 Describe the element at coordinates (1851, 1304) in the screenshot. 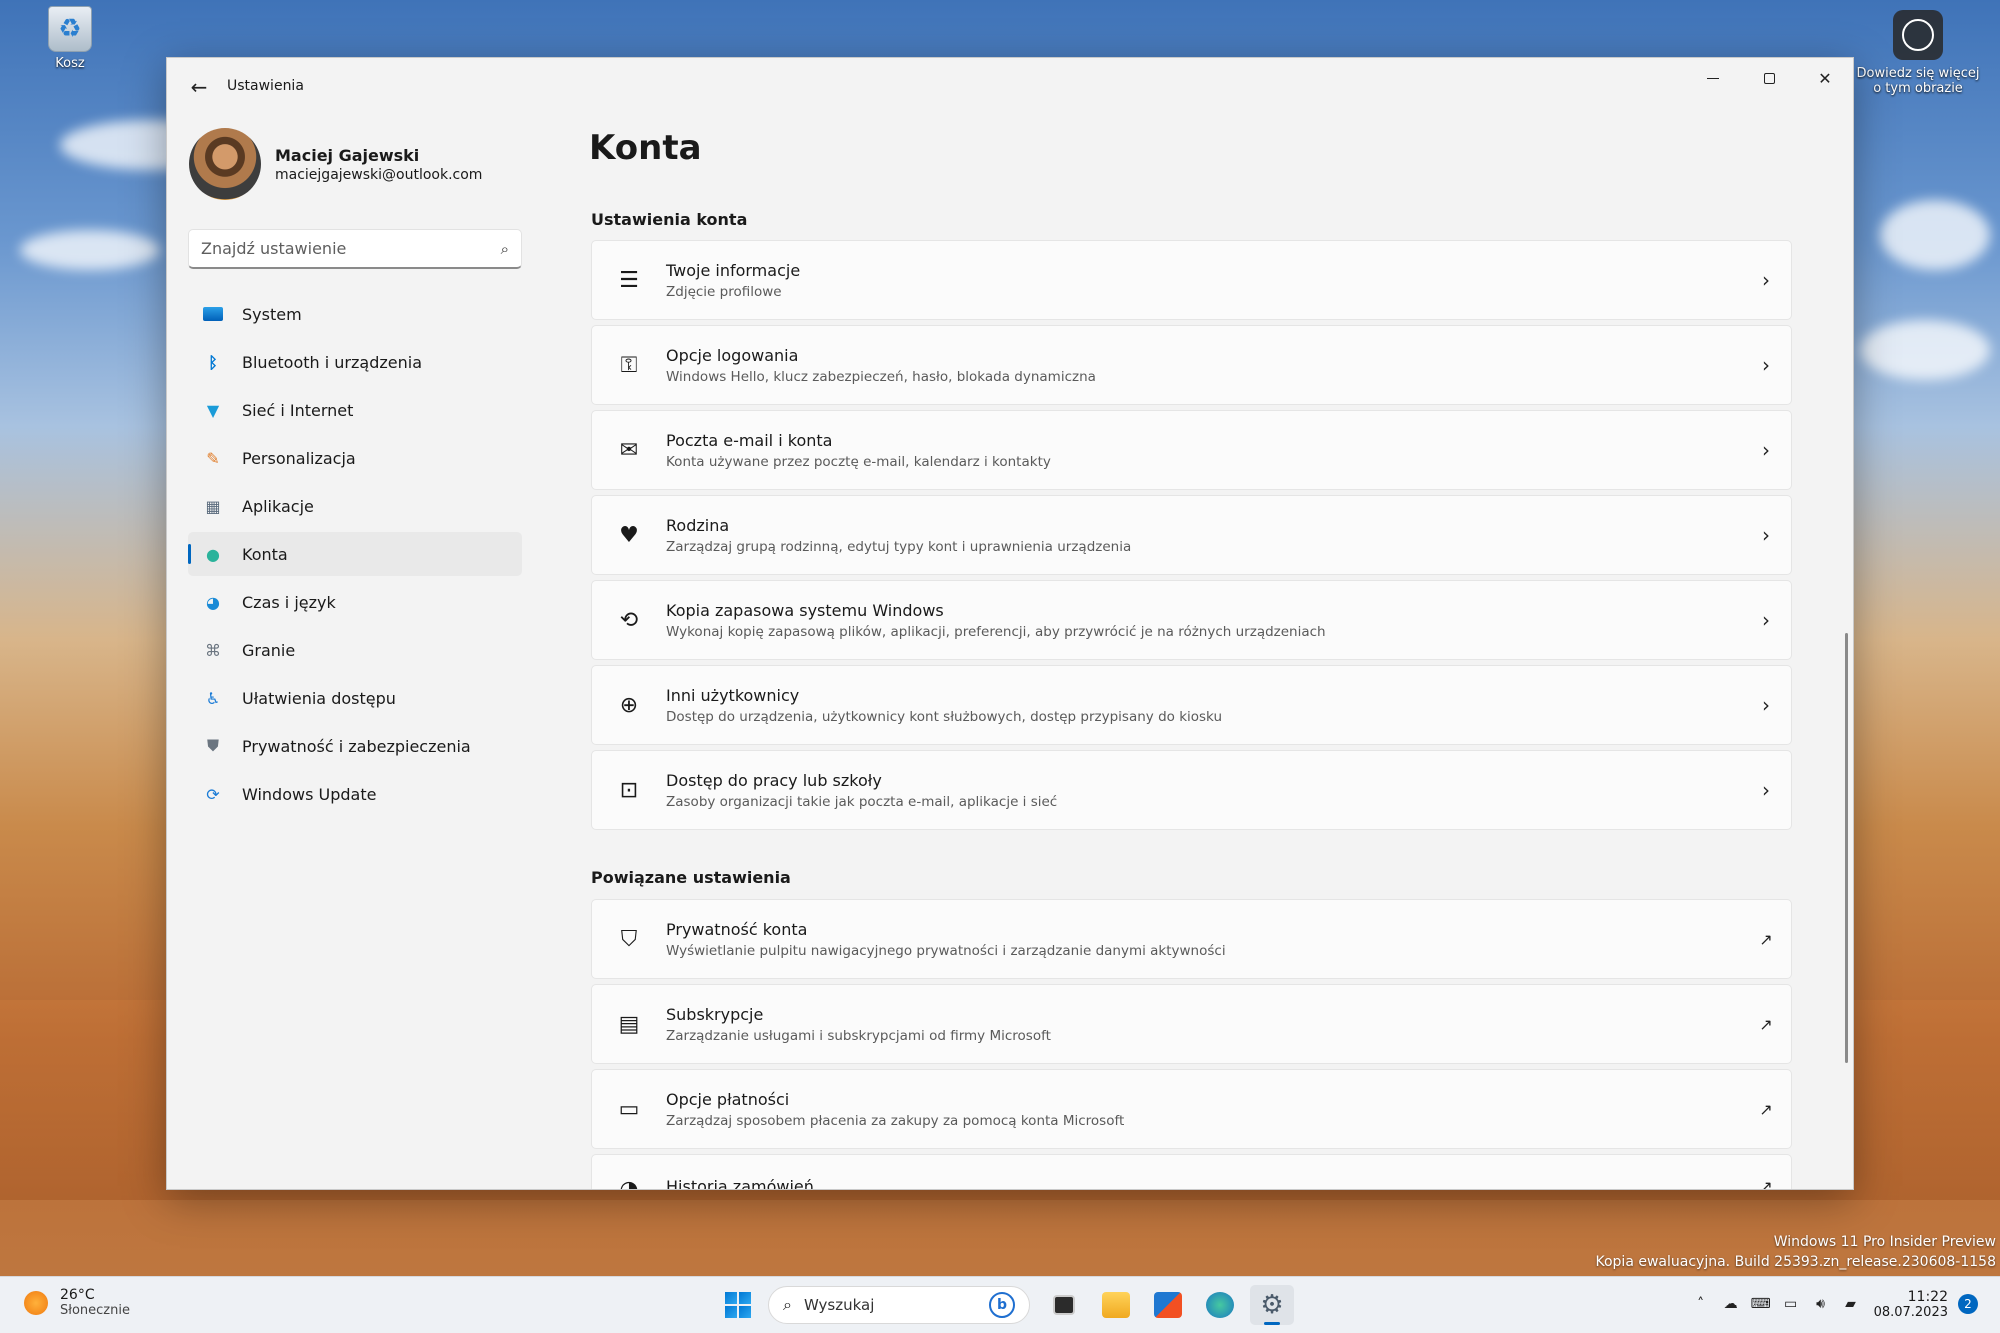

I see `battery-icon: ▰` at that location.